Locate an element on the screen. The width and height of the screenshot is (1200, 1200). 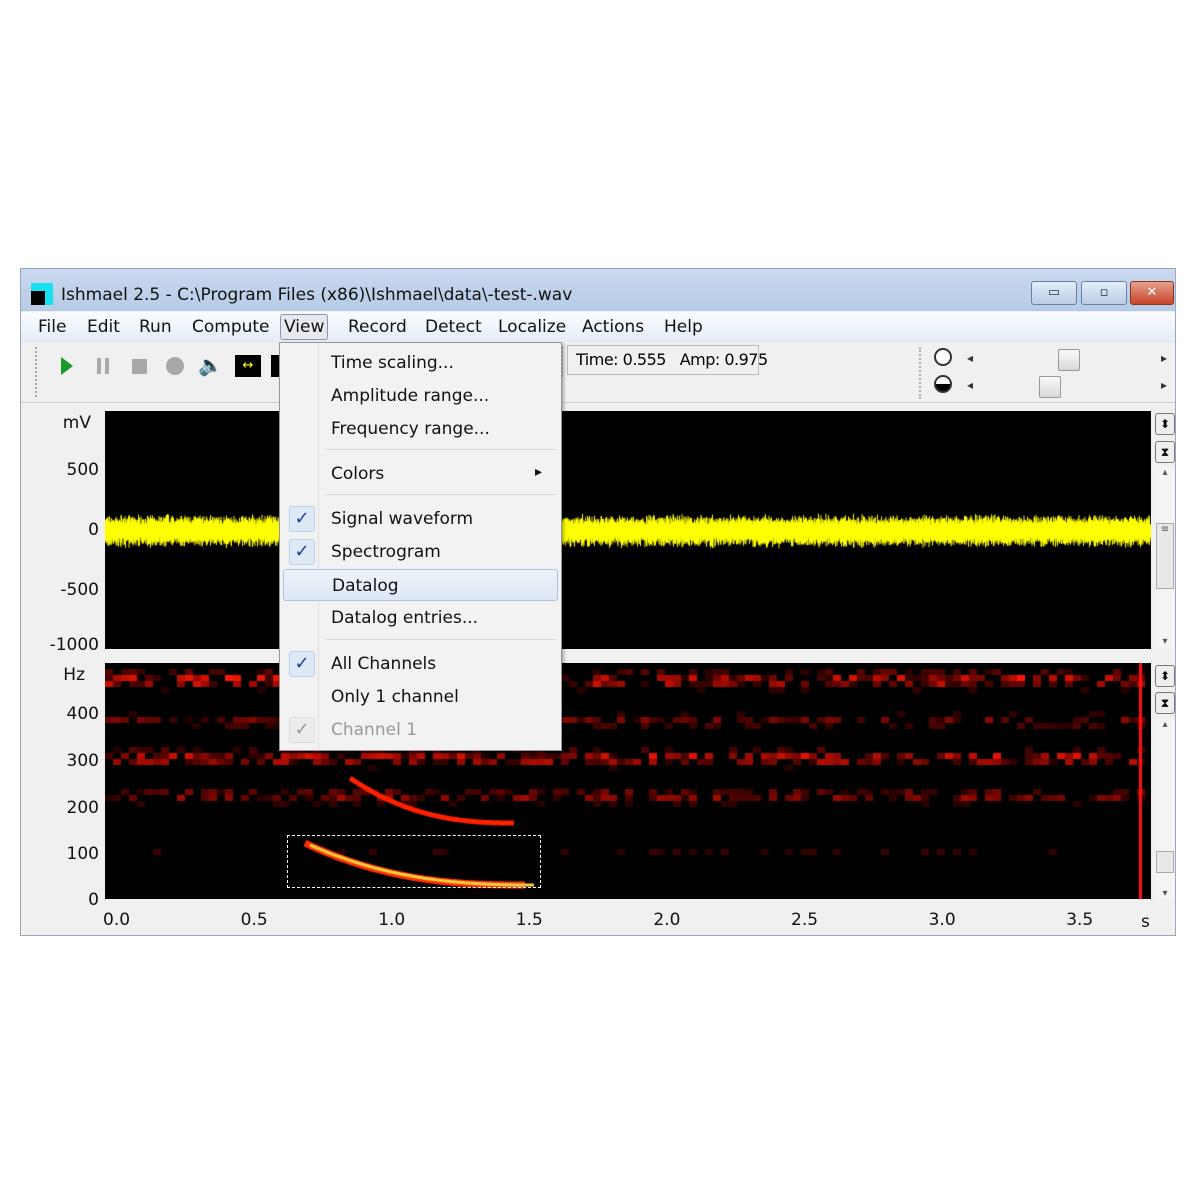
menu-item-label: Only 1 channel is located at coordinates (395, 697).